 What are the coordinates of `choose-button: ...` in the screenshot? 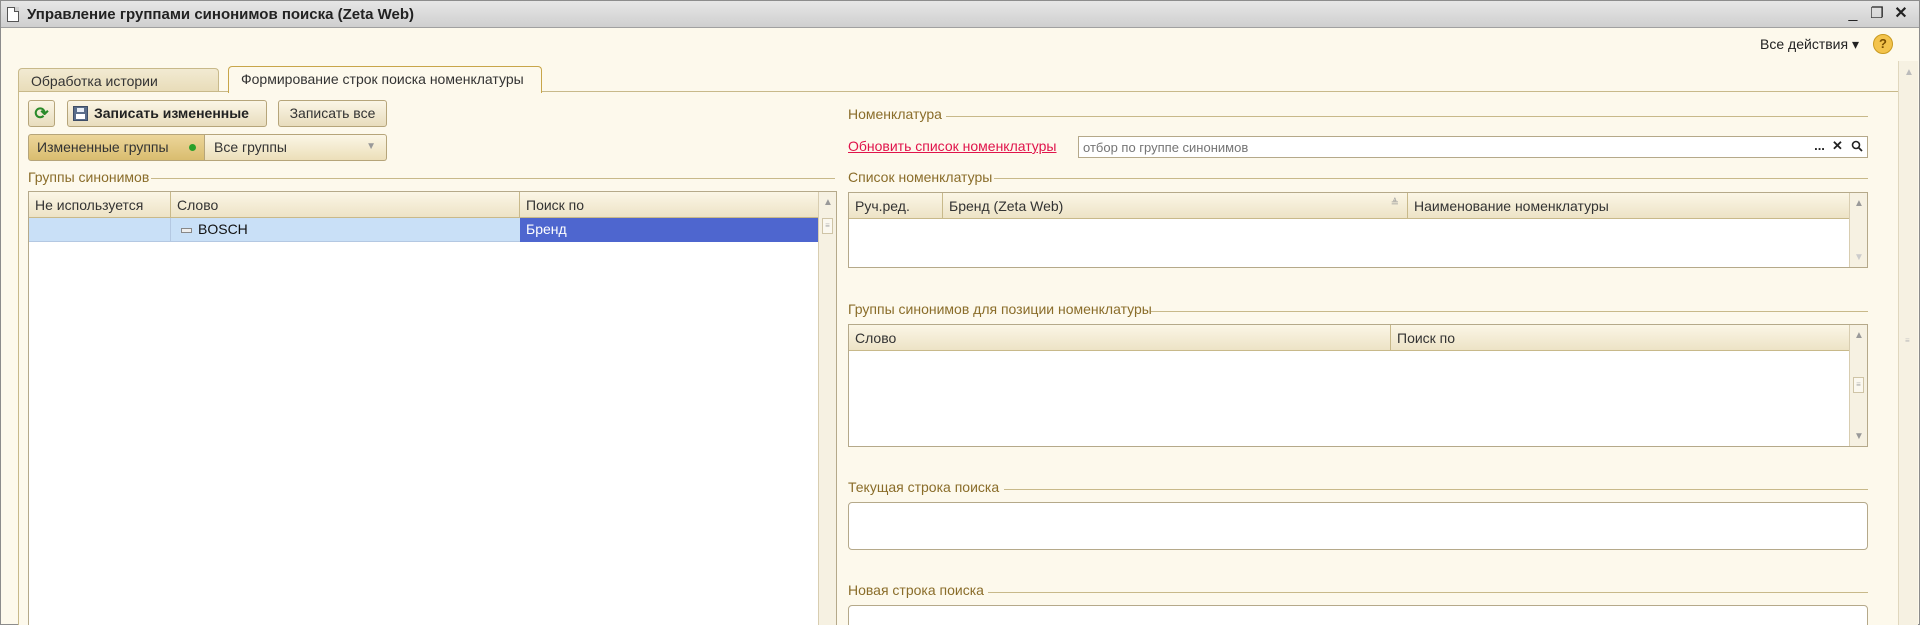 It's located at (1819, 147).